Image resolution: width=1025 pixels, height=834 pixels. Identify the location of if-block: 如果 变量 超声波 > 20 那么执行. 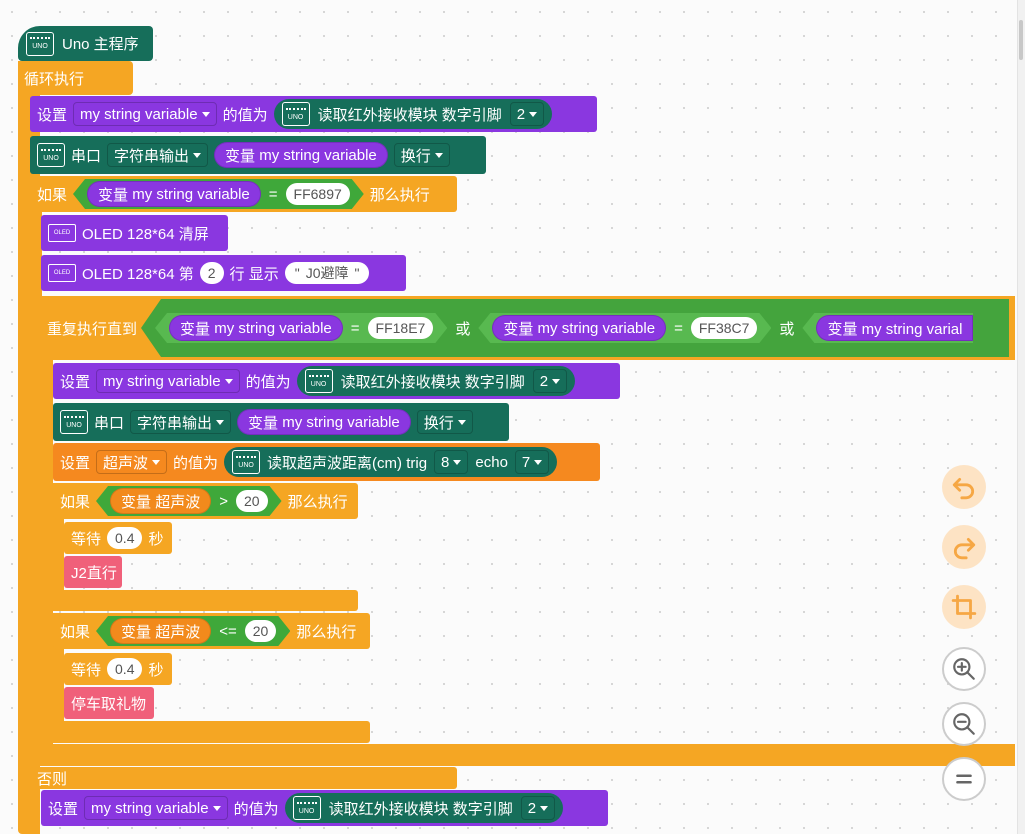
(205, 501).